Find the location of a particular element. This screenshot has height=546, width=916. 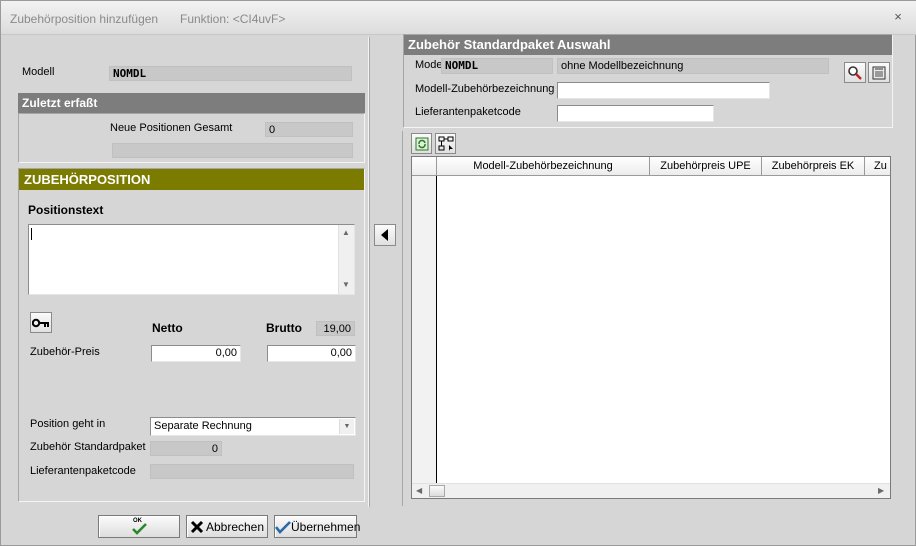

right-modell-field: NOMDL is located at coordinates (497, 66).